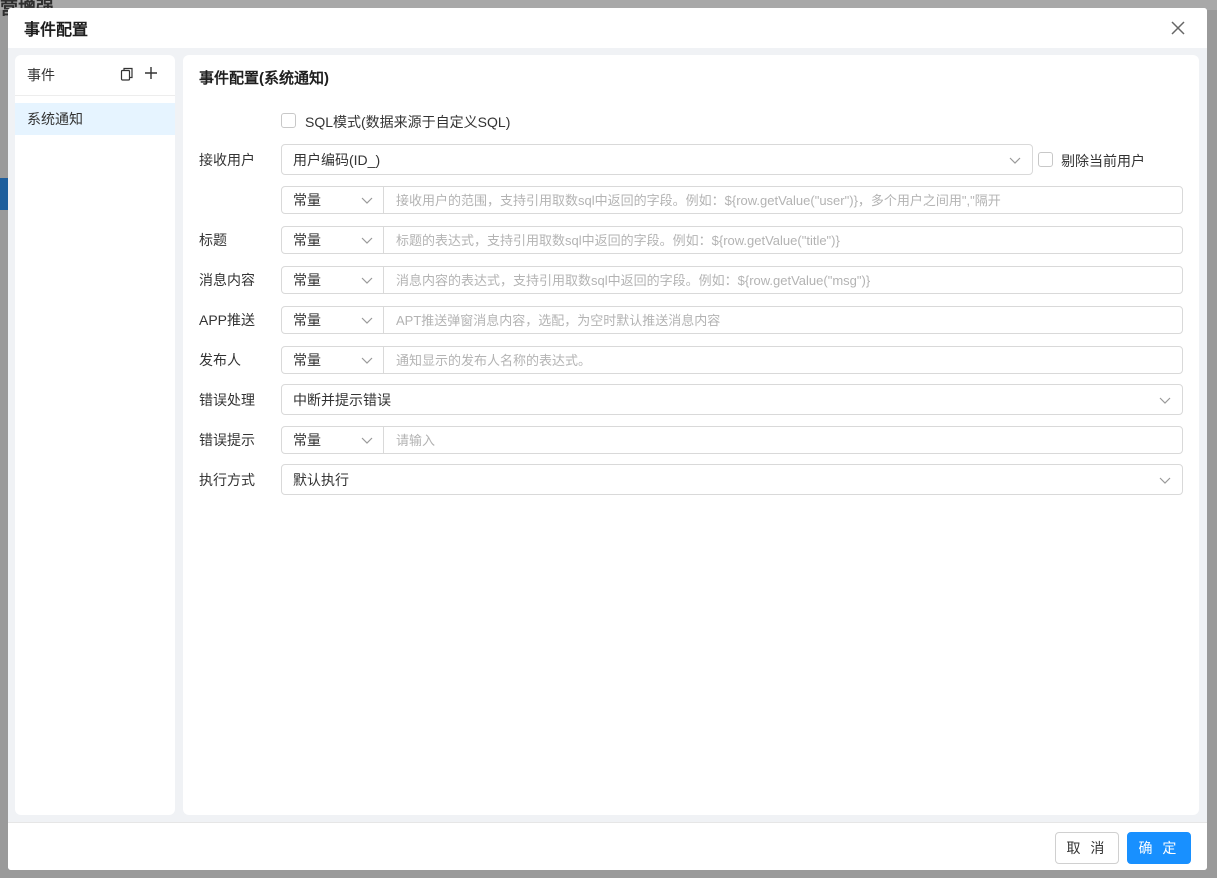  Describe the element at coordinates (1045, 159) in the screenshot. I see `exclude-current-user-checkbox` at that location.